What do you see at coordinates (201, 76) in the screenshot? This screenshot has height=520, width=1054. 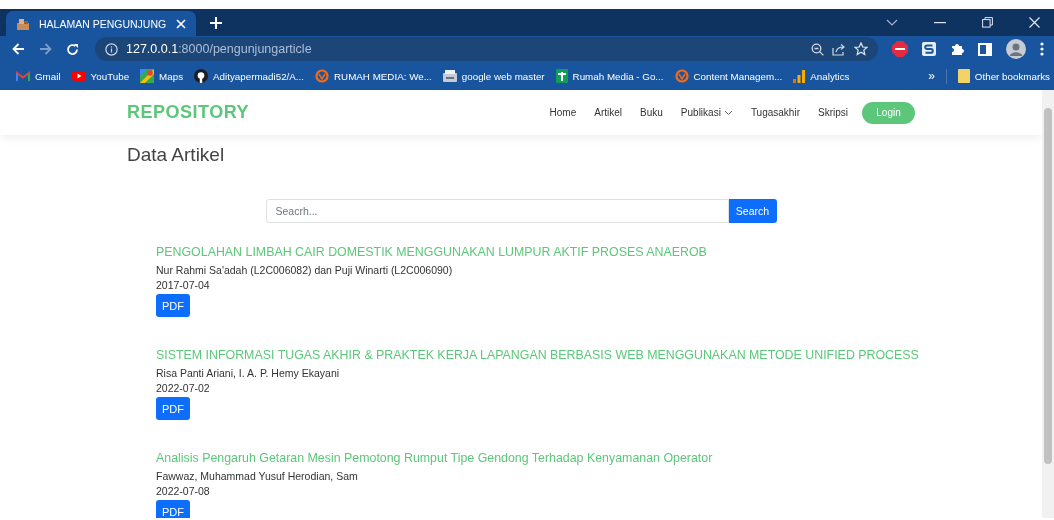 I see `round-logo-icon` at bounding box center [201, 76].